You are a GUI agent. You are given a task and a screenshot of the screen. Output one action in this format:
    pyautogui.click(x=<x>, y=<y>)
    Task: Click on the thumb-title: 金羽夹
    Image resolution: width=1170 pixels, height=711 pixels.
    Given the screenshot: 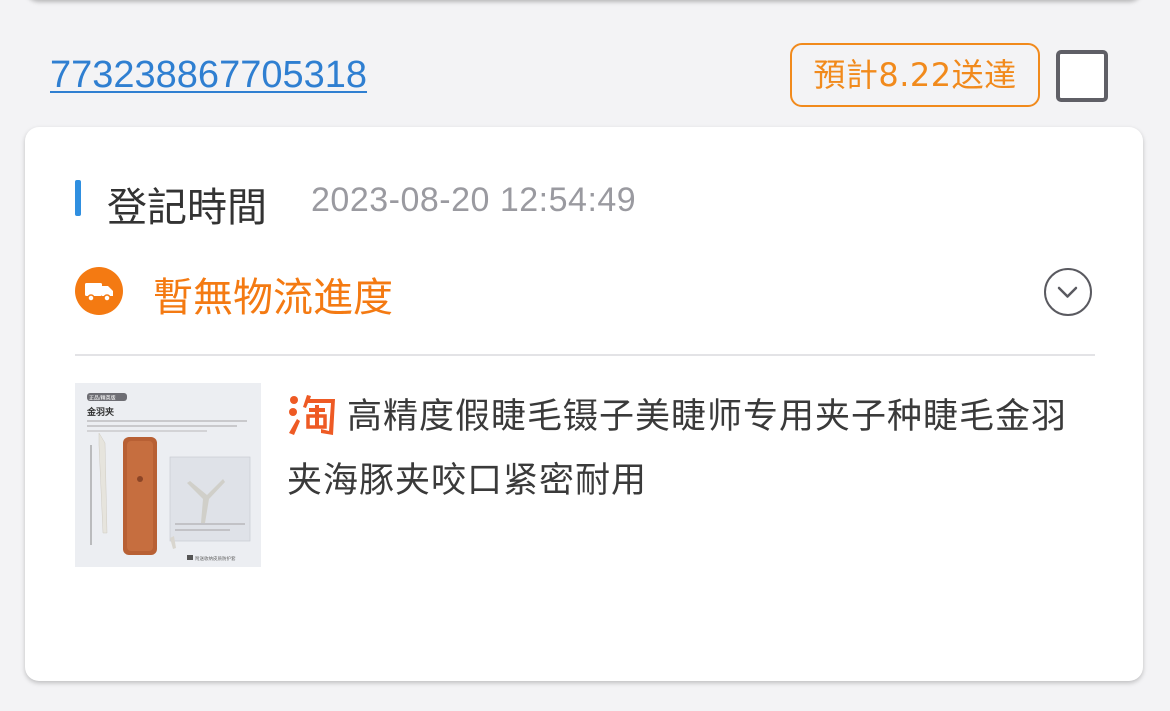 What is the action you would take?
    pyautogui.click(x=100, y=412)
    